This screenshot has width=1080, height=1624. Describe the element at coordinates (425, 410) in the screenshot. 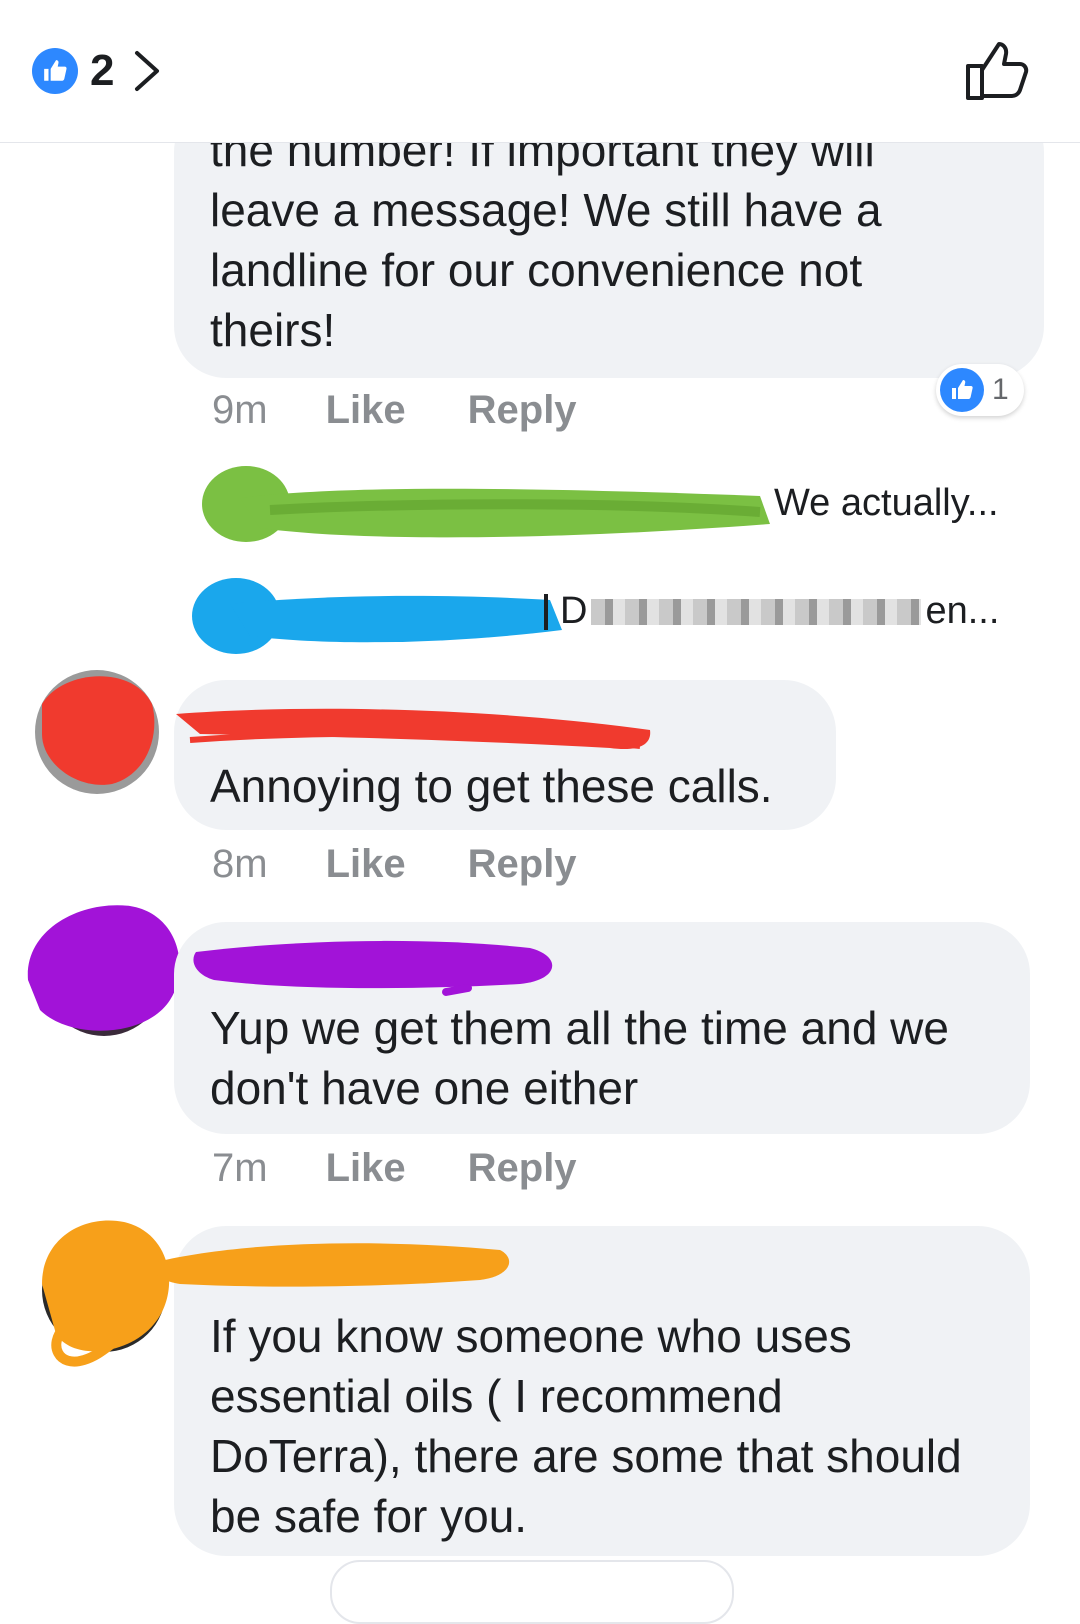

I see `comment-actions: 9m Like Reply` at that location.